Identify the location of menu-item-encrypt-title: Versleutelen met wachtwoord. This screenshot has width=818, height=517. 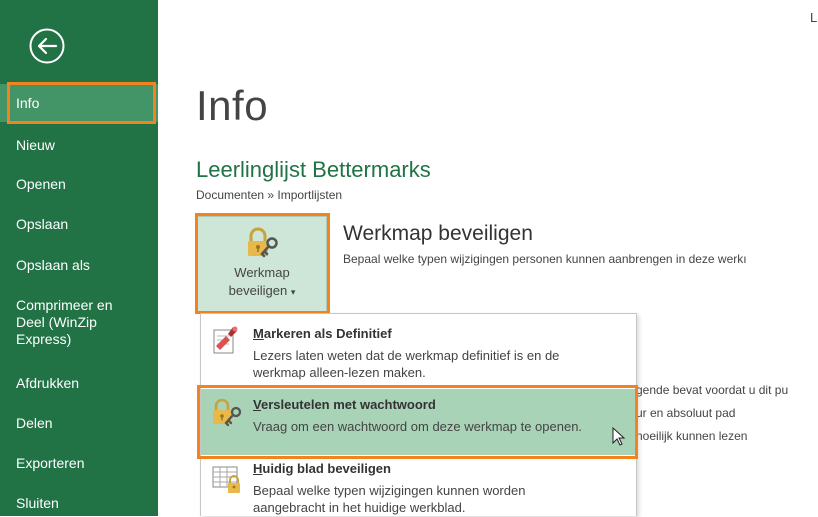
(344, 404).